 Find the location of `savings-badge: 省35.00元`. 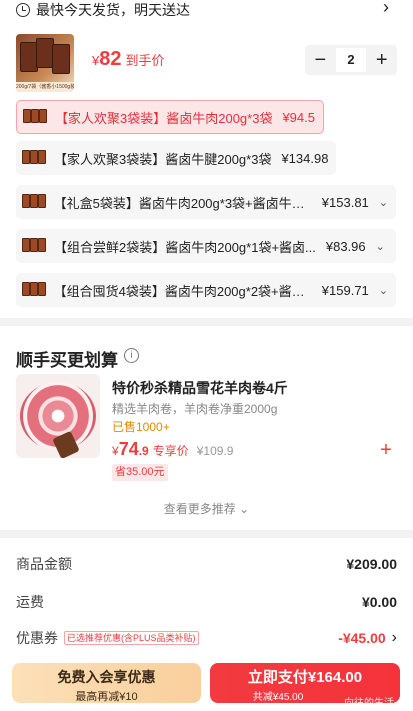

savings-badge: 省35.00元 is located at coordinates (140, 472).